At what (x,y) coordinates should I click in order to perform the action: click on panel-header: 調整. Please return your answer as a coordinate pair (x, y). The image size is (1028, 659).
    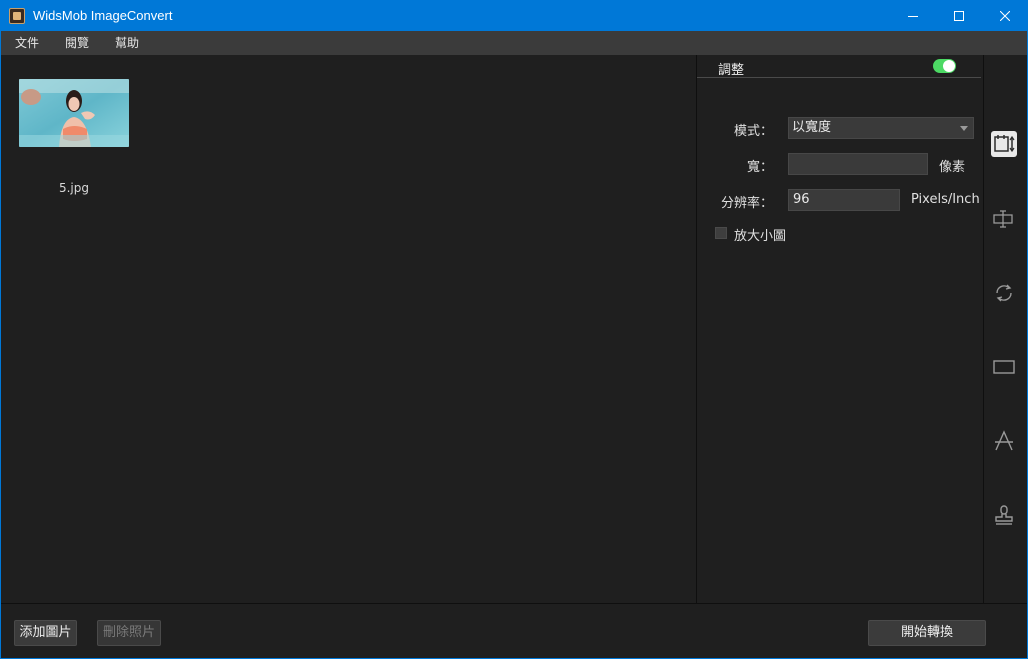
    Looking at the image, I should click on (839, 66).